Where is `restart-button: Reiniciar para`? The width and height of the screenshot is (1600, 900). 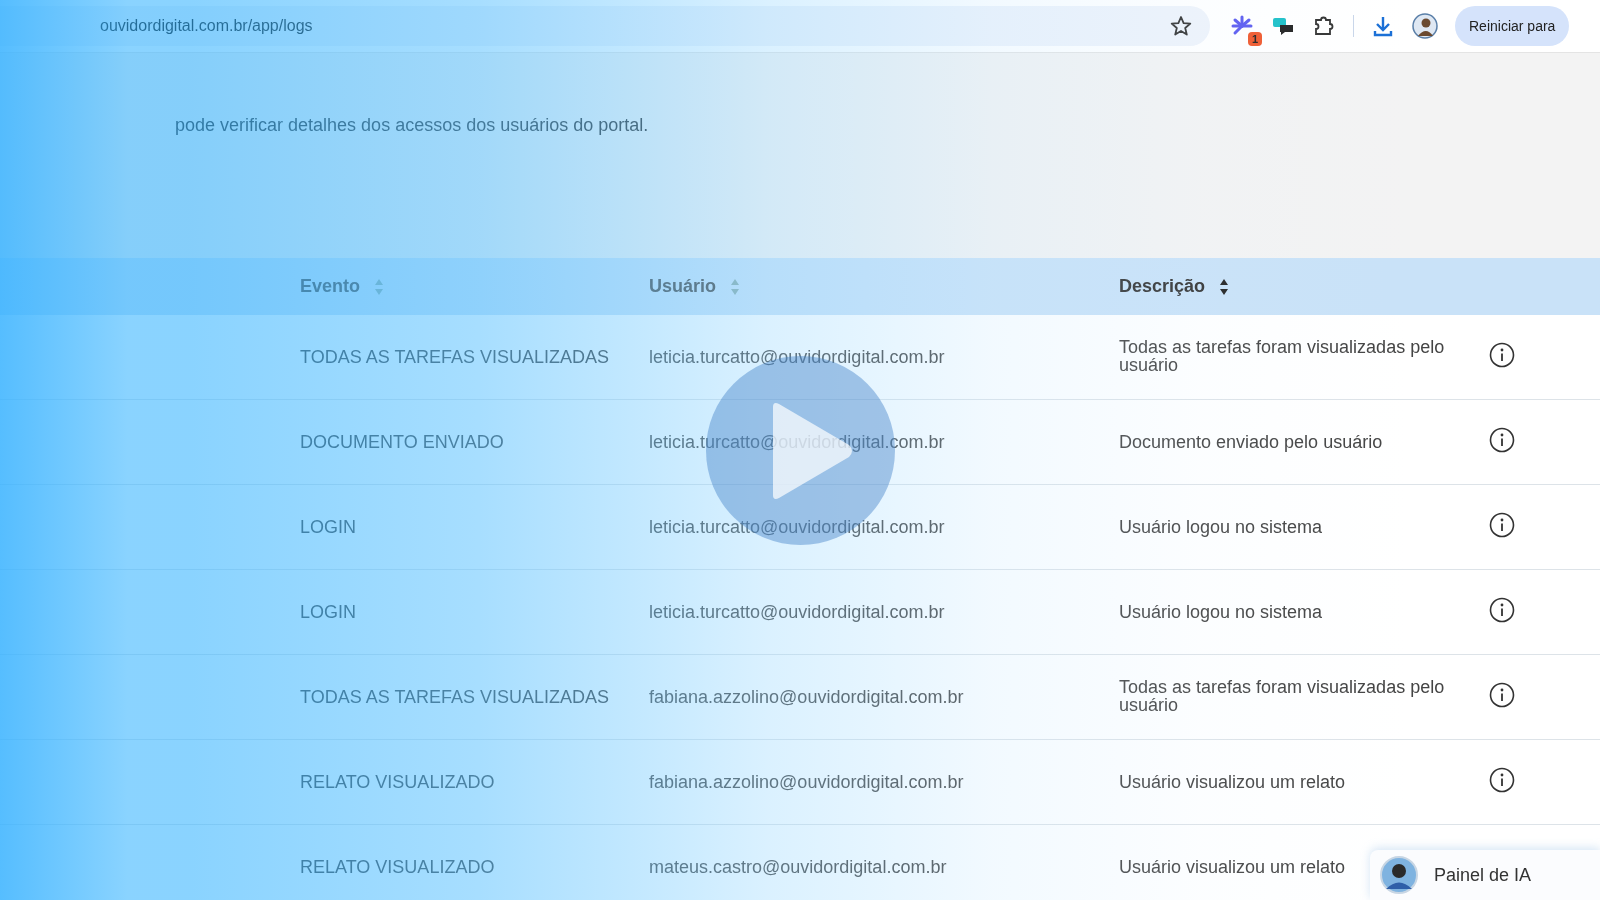 restart-button: Reiniciar para is located at coordinates (1512, 26).